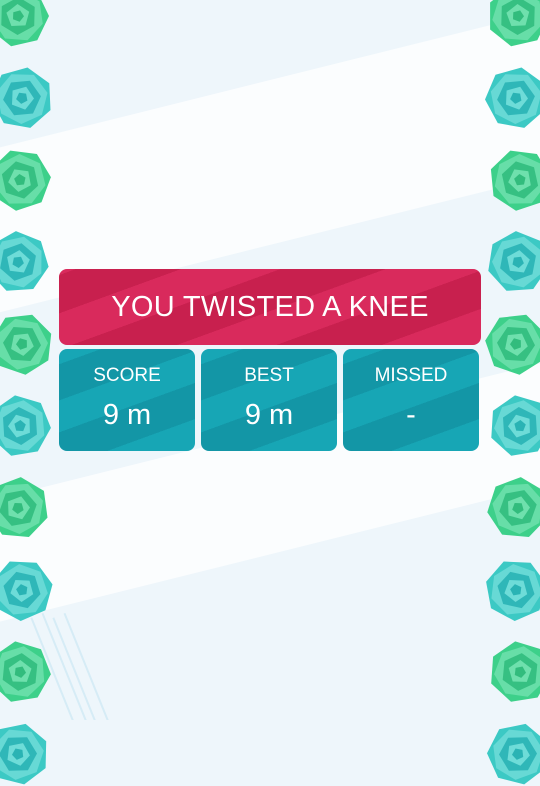 This screenshot has height=786, width=540. What do you see at coordinates (127, 375) in the screenshot?
I see `score-label: SCORE` at bounding box center [127, 375].